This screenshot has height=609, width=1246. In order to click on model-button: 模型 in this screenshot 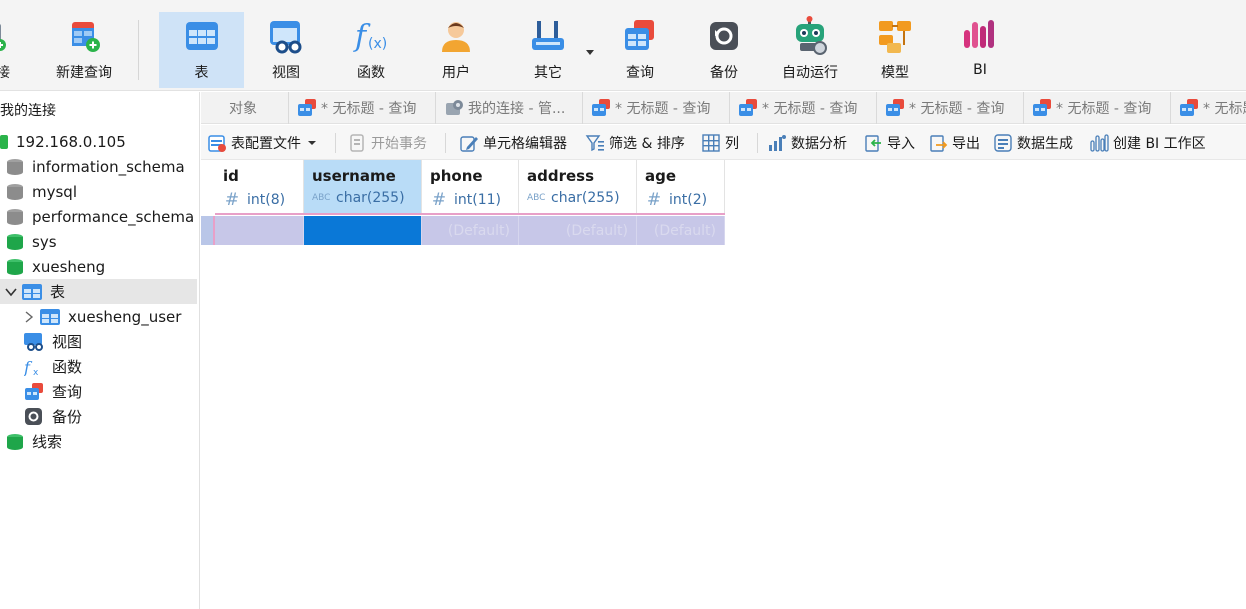, I will do `click(895, 50)`.